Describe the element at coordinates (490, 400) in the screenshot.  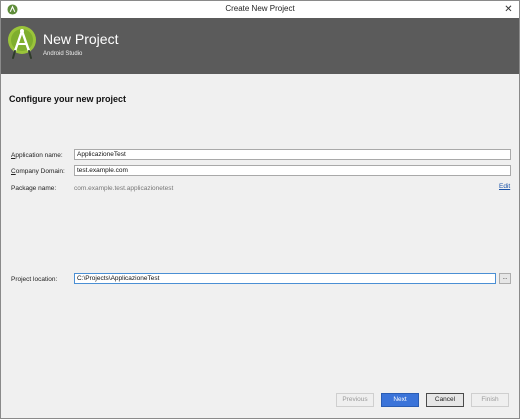
I see `finish-button: Finish` at that location.